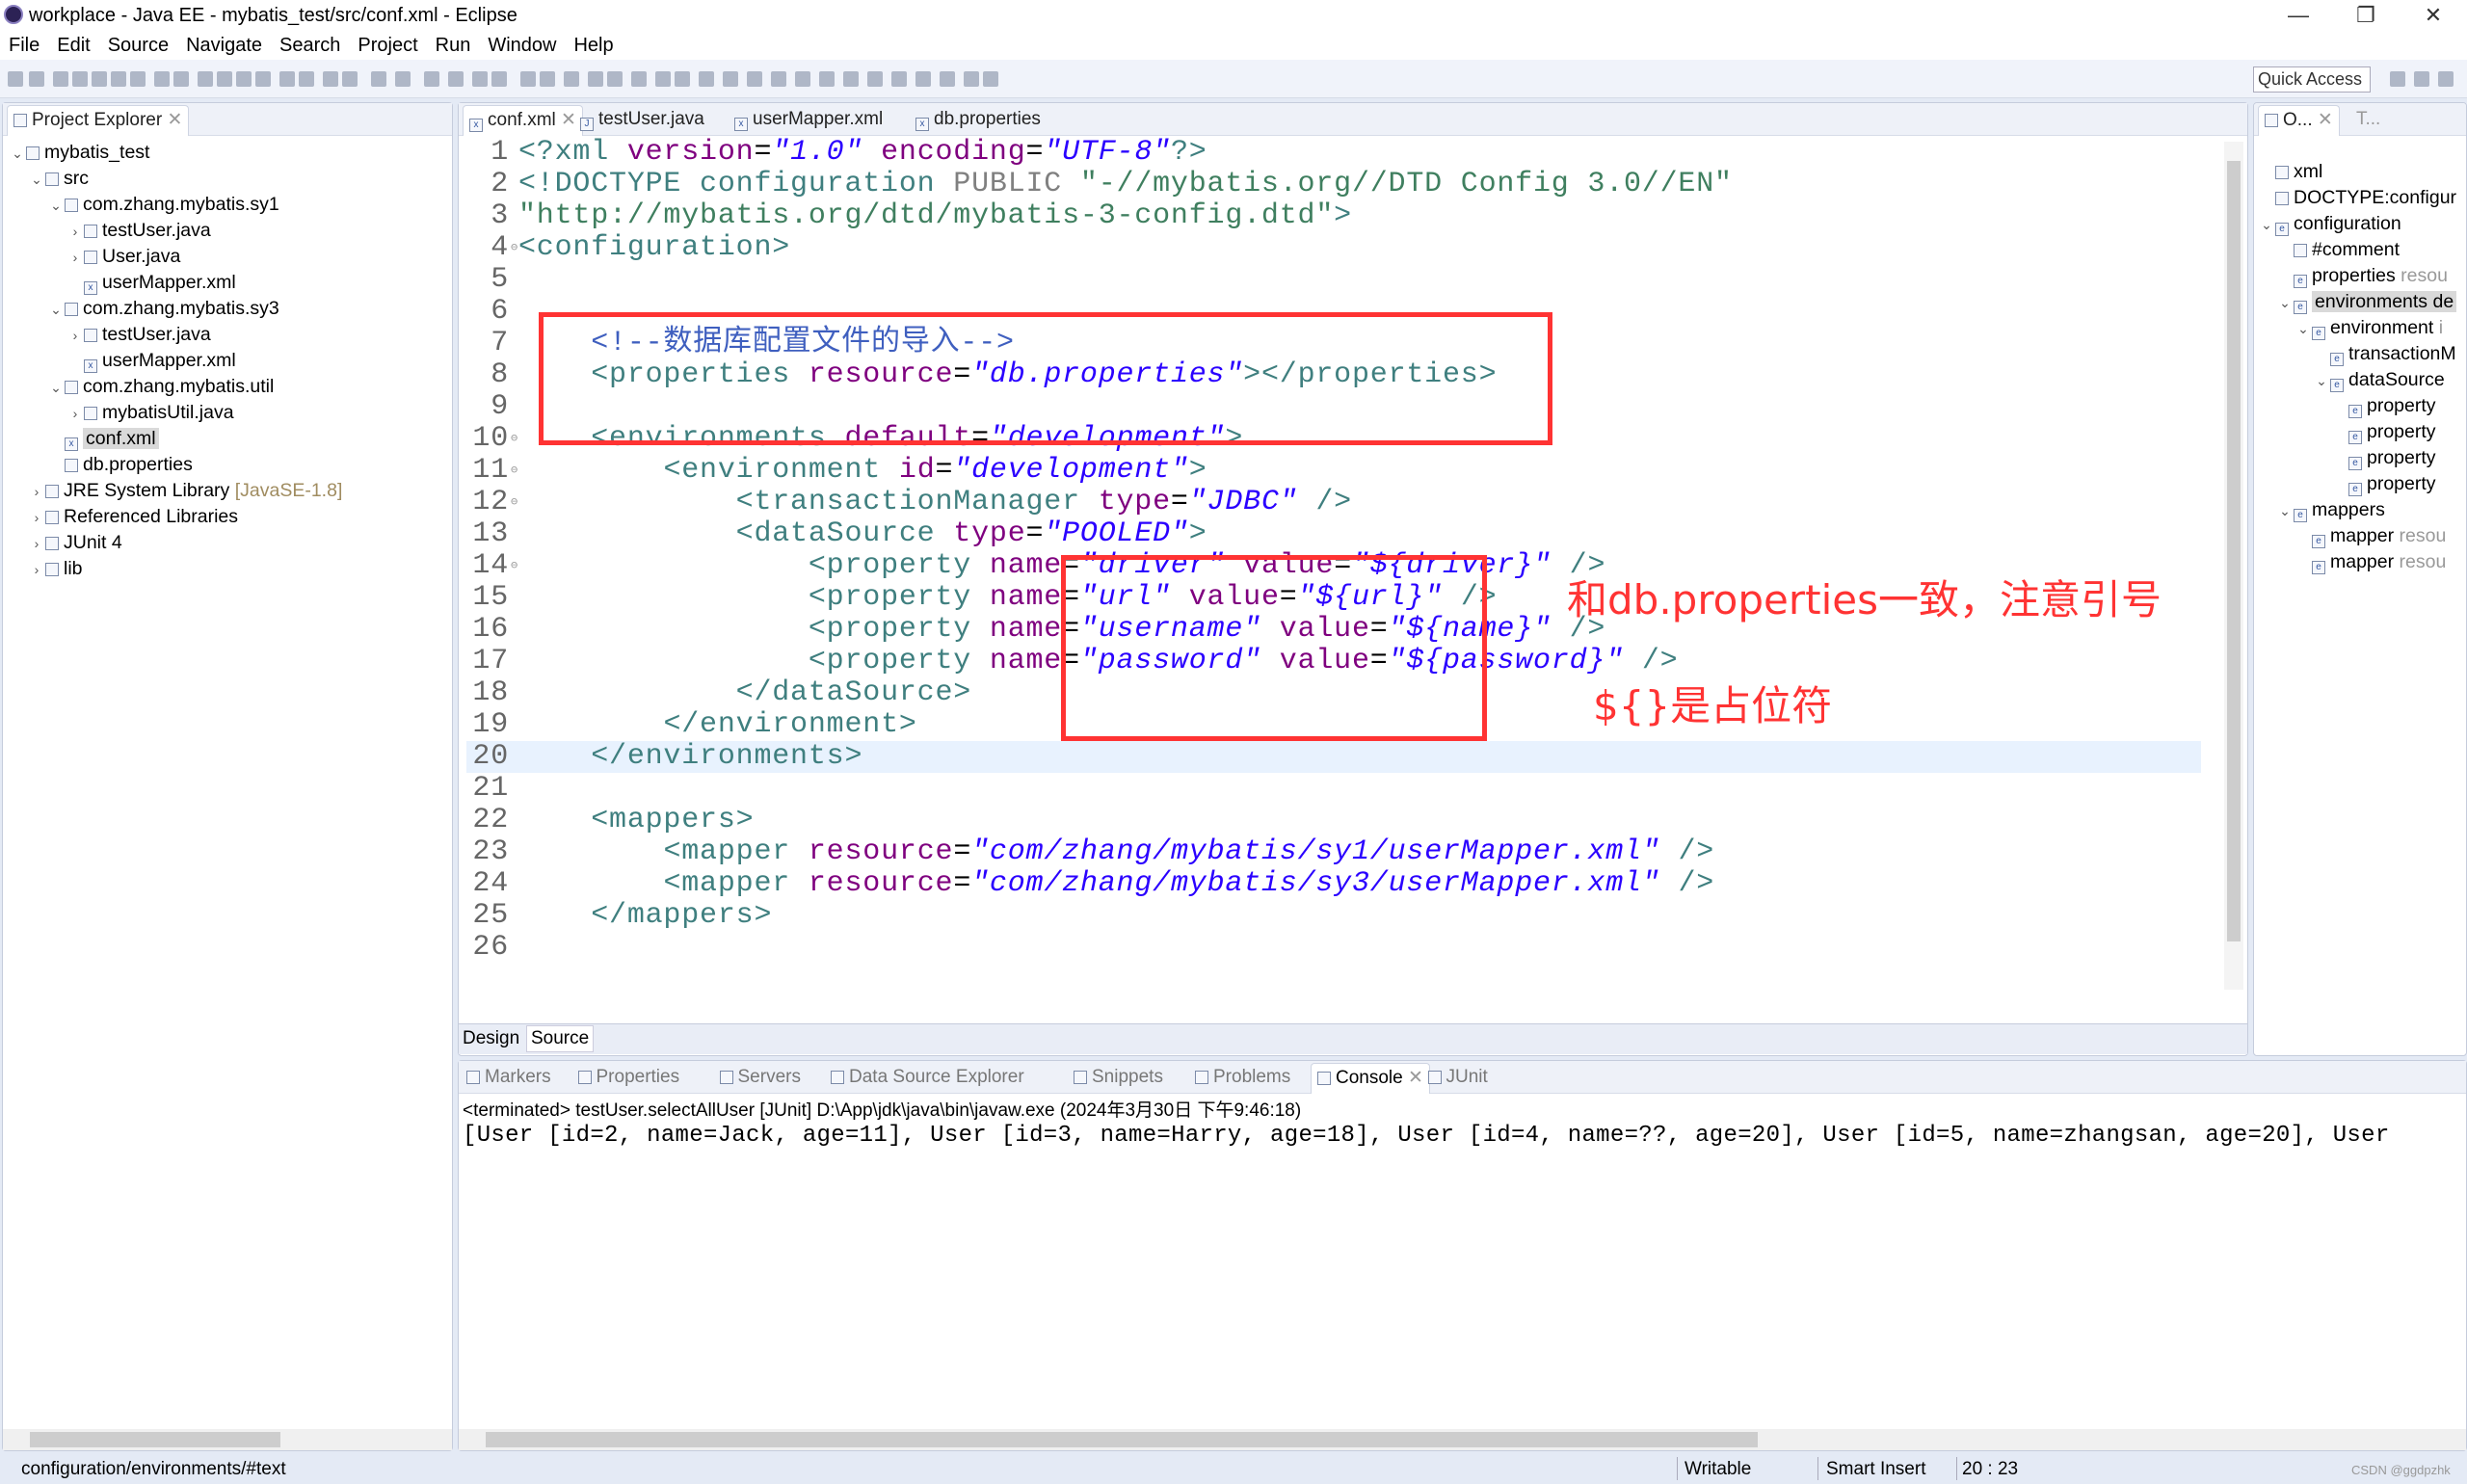 The width and height of the screenshot is (2467, 1484). What do you see at coordinates (98, 120) in the screenshot?
I see `tab-project-explorer: Project Explorer ✕` at bounding box center [98, 120].